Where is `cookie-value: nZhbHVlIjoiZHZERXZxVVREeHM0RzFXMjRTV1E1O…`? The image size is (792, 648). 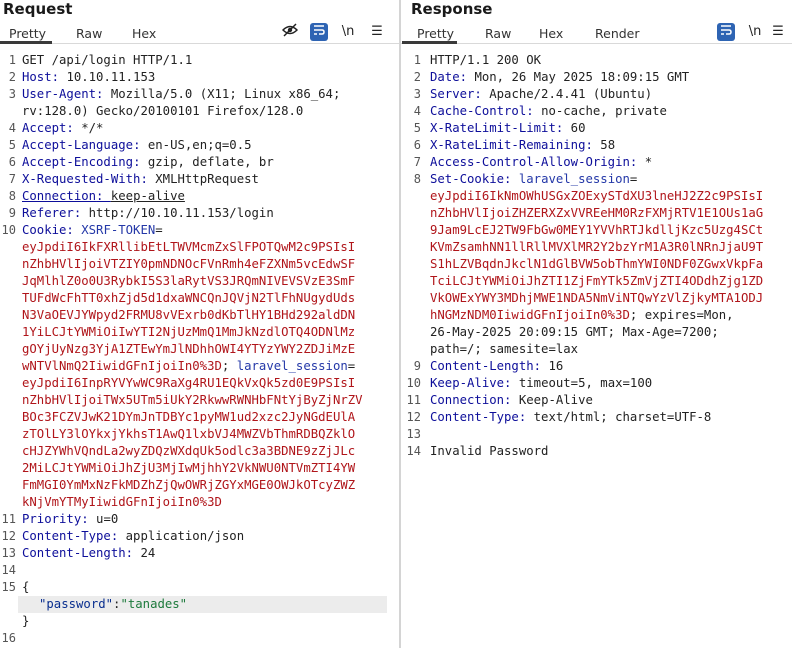
cookie-value: nZhbHVlIjoiZHZERXZxVVREeHM0RzFXMjRTV1E1O… is located at coordinates (597, 213).